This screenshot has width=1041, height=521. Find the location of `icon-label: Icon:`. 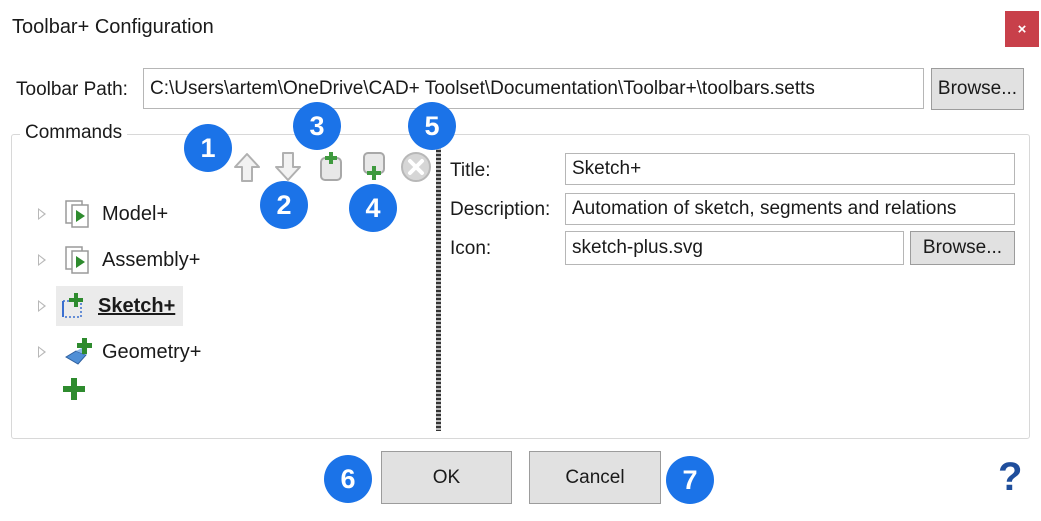

icon-label: Icon: is located at coordinates (471, 248).